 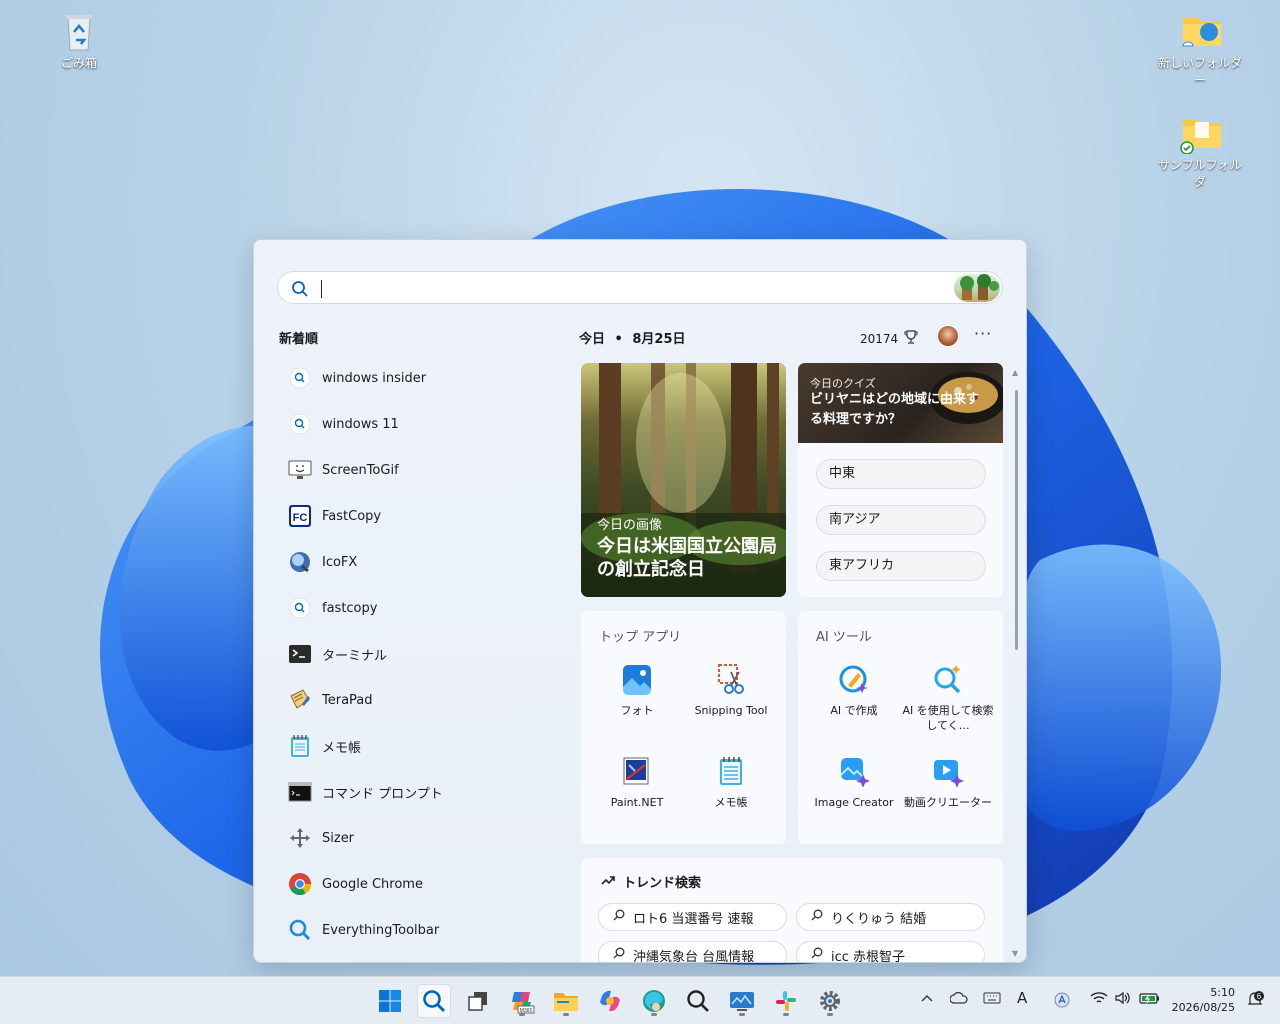 What do you see at coordinates (1199, 71) in the screenshot?
I see `desktop-icon-label: 新しいフォルダー` at bounding box center [1199, 71].